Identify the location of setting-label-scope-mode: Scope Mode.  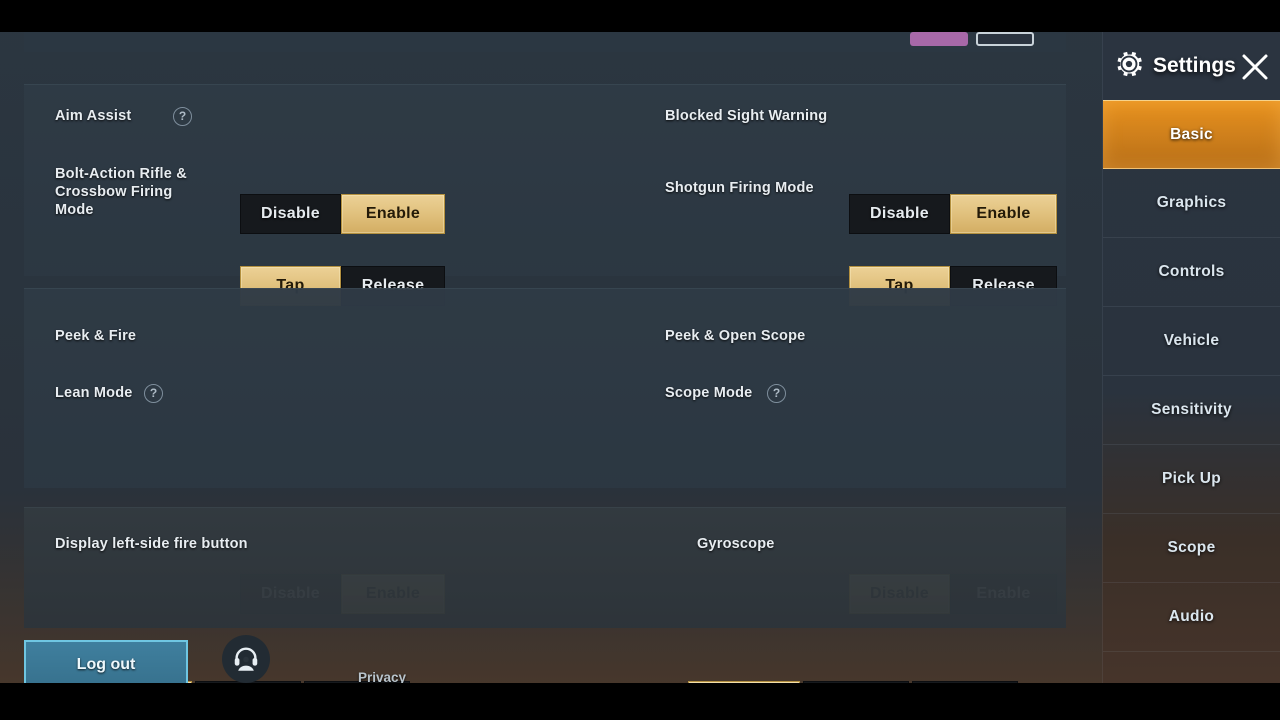
(709, 393).